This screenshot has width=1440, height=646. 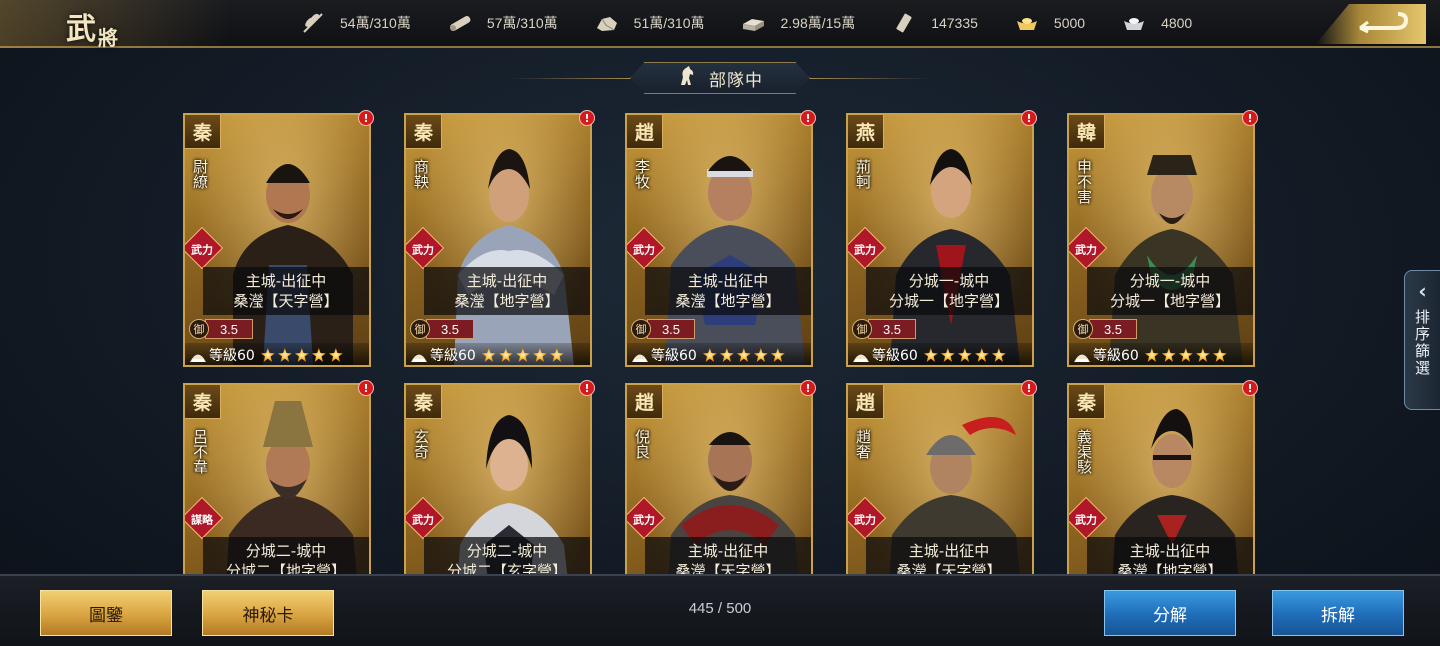 I want to click on general-name: 義渠駭, so click(x=1084, y=451).